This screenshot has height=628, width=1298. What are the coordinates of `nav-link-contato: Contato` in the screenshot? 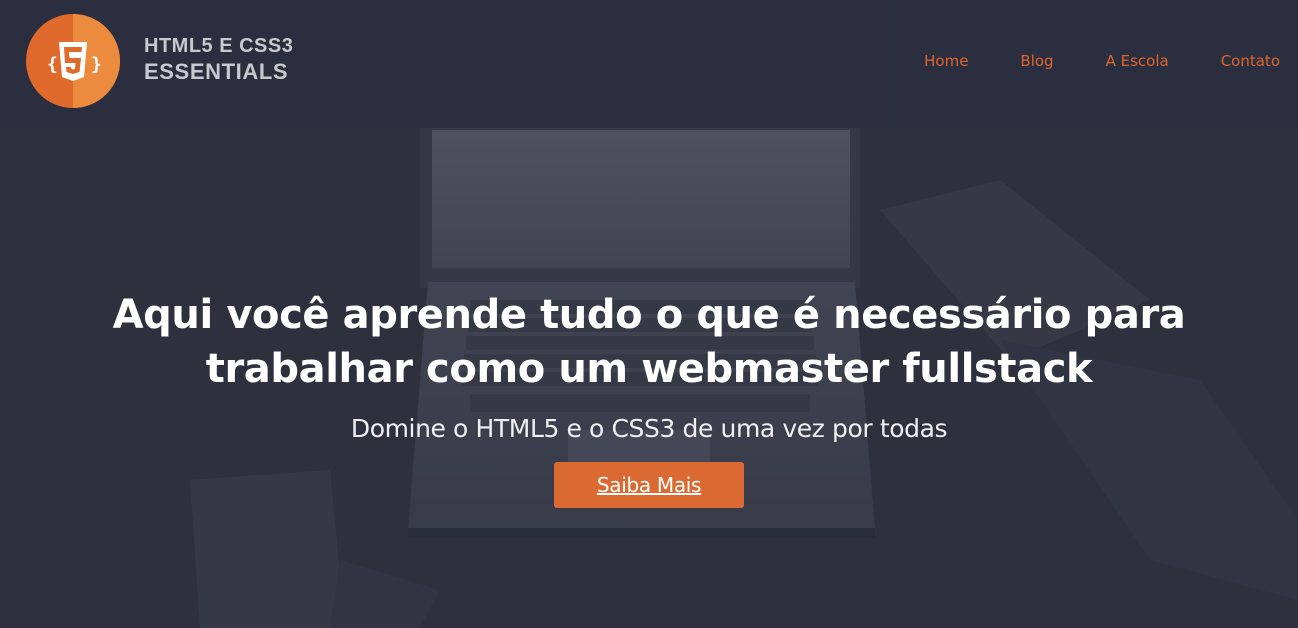 It's located at (1250, 61).